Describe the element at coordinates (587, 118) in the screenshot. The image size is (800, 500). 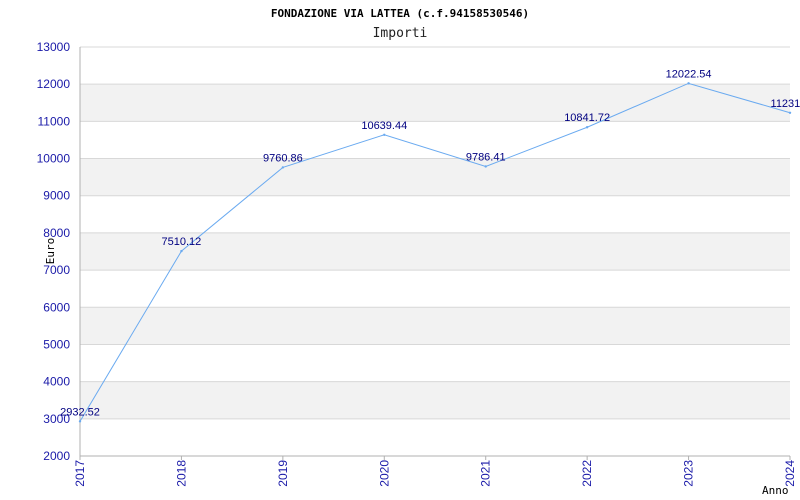
I see `data-label-2022: 10841.72` at that location.